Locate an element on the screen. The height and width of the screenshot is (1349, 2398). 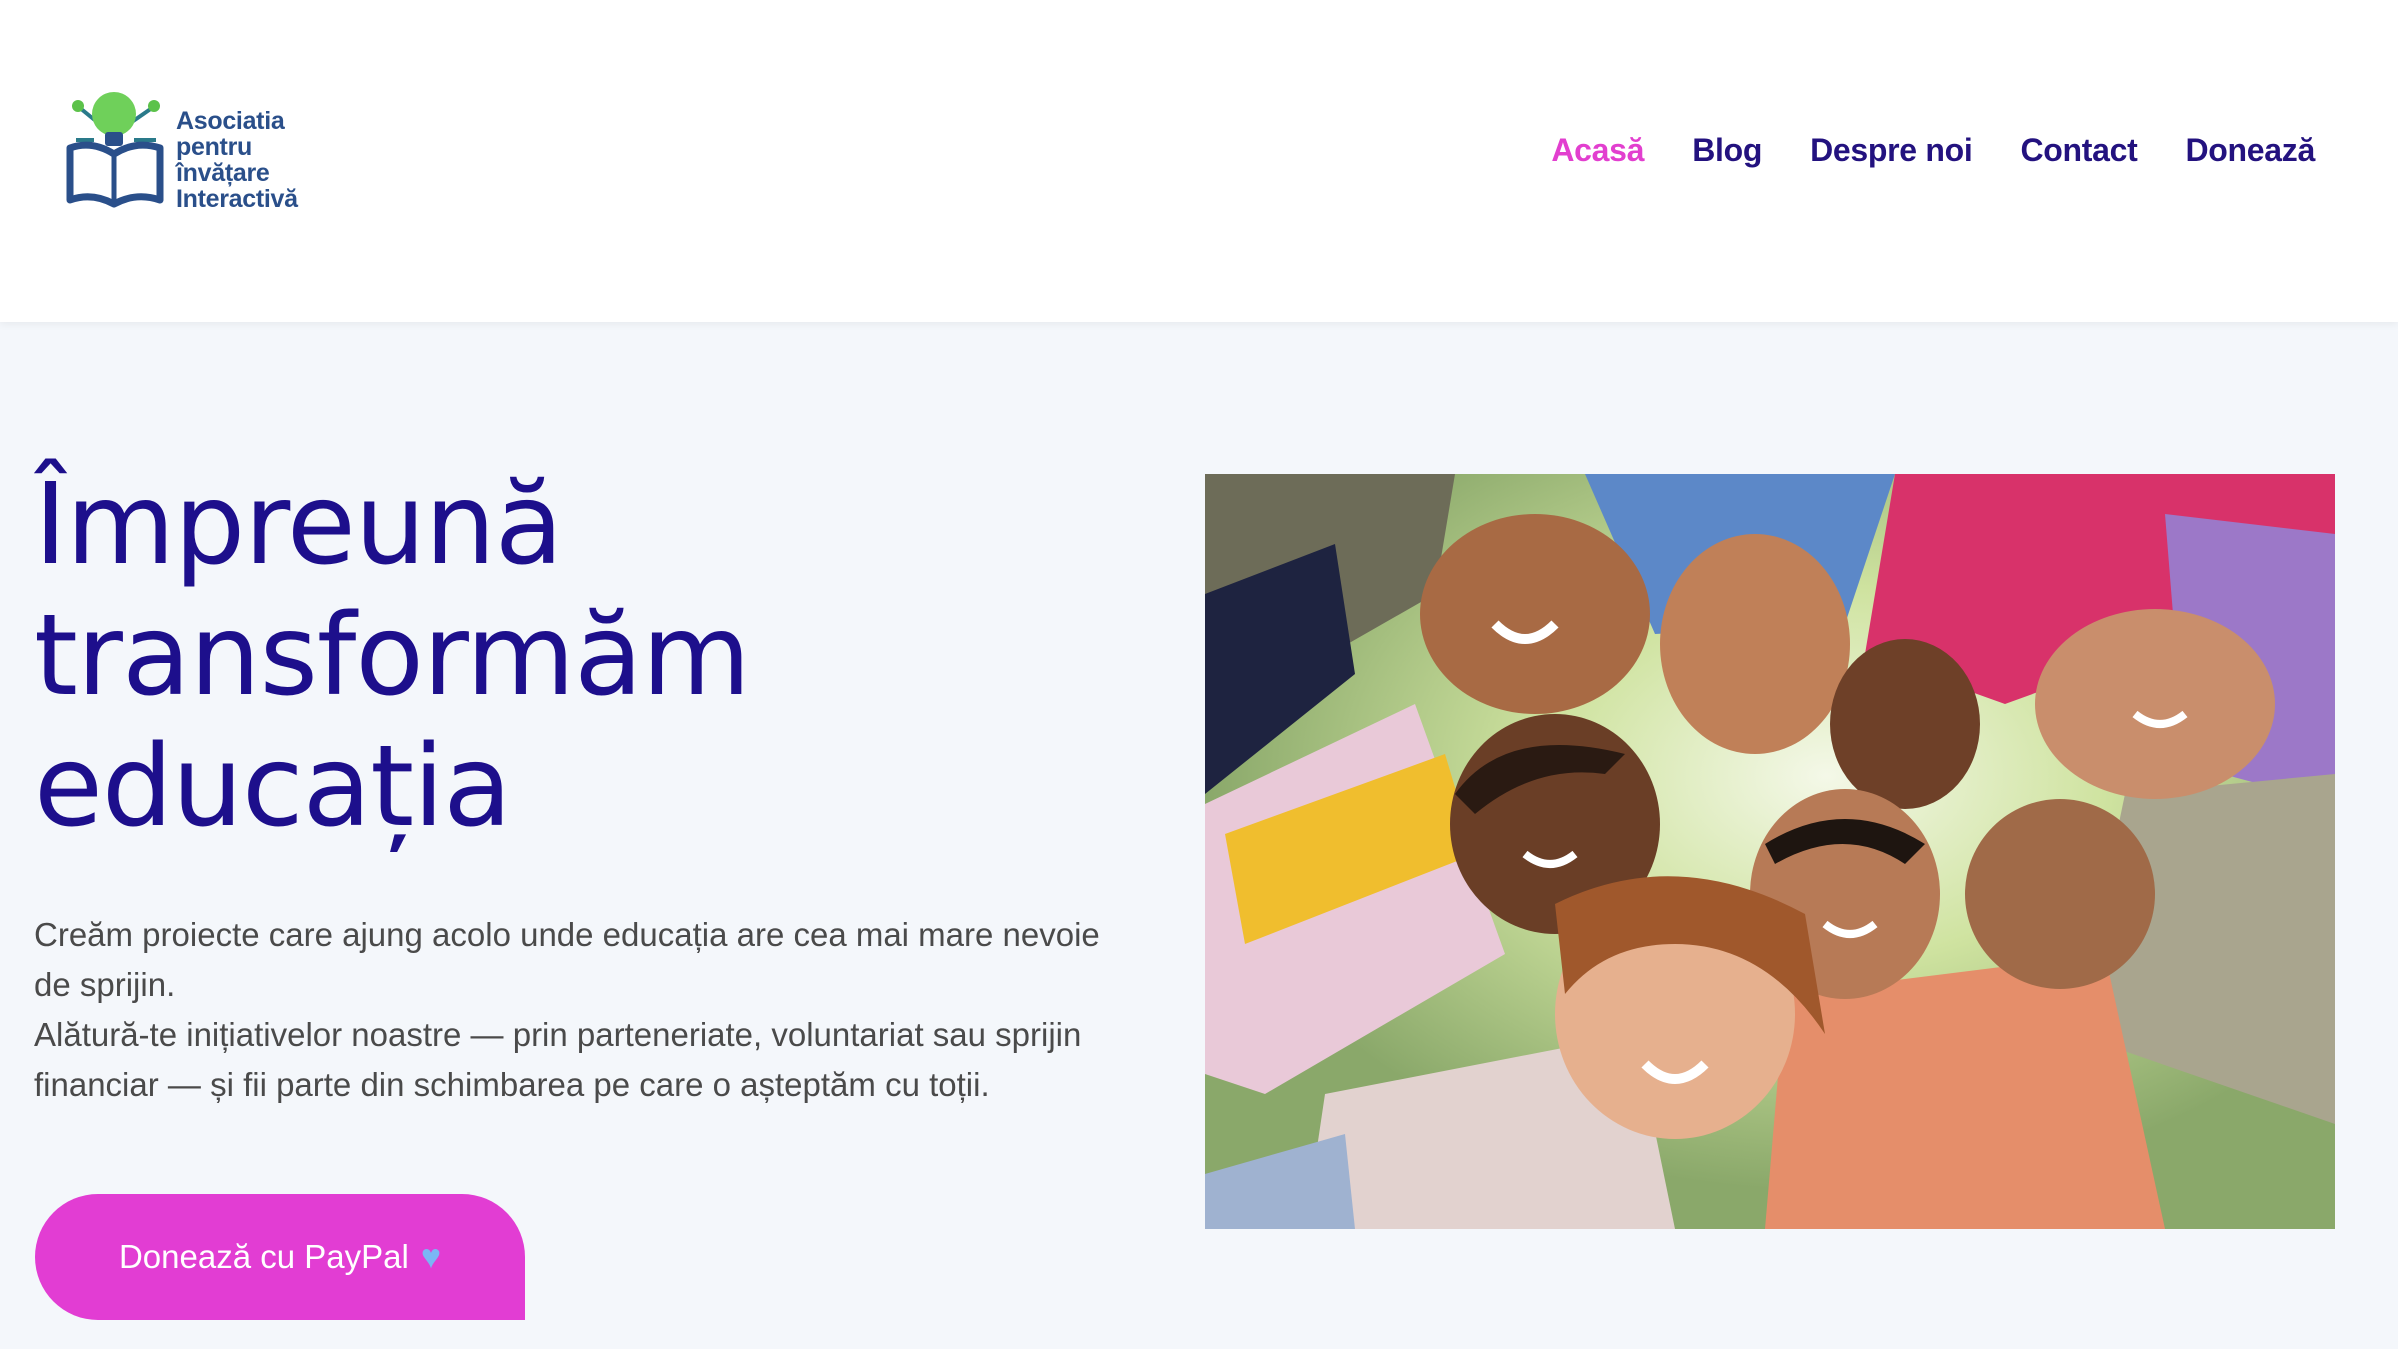
logo-line: Interactivă is located at coordinates (237, 199).